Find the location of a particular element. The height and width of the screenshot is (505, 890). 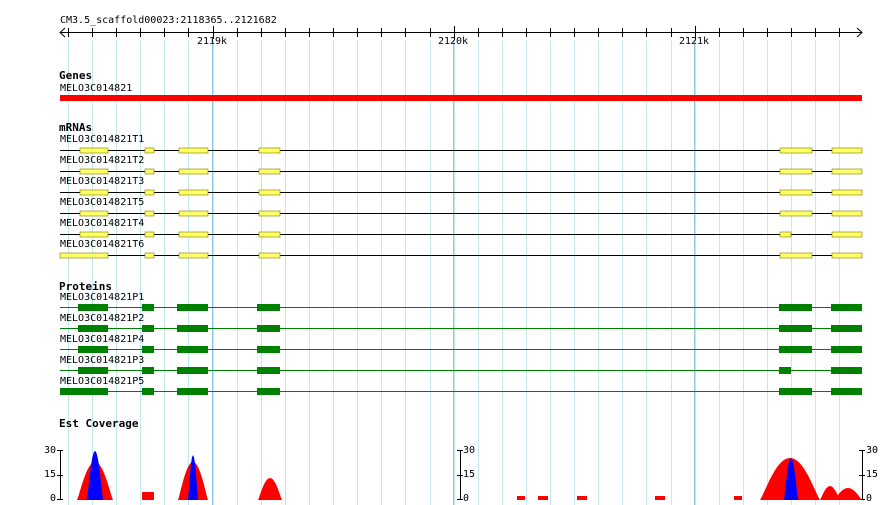

tick-label-2119k: 2119k is located at coordinates (212, 41).